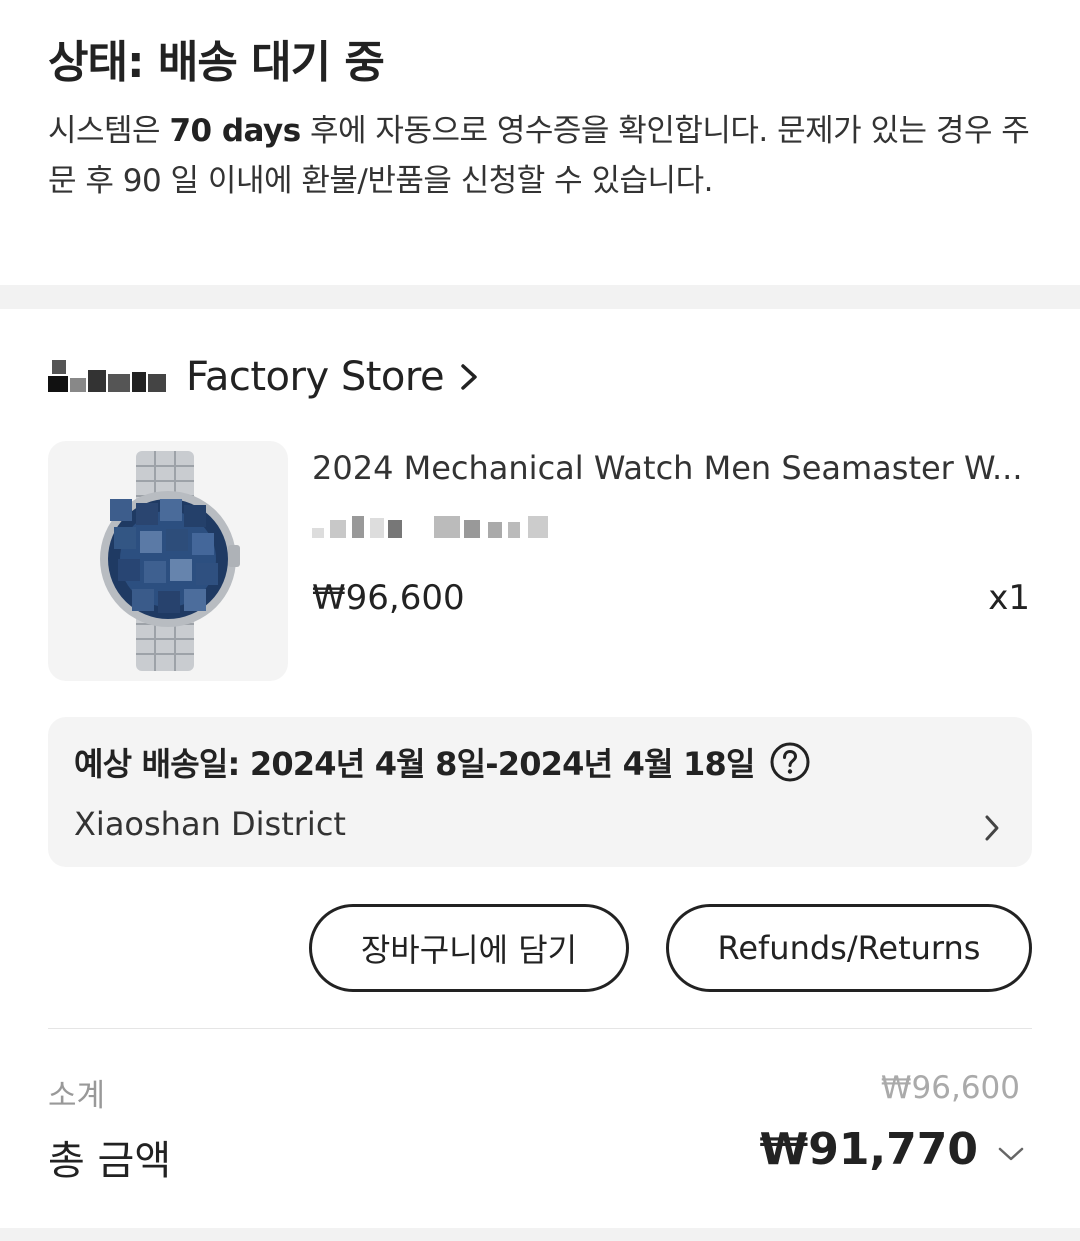  I want to click on subtotal-value: ₩96,600, so click(950, 1088).